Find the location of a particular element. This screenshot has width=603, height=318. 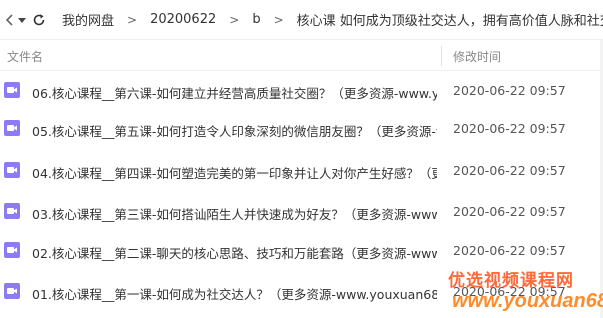

breadcrumb-item-root: 我的网盘 is located at coordinates (88, 19).